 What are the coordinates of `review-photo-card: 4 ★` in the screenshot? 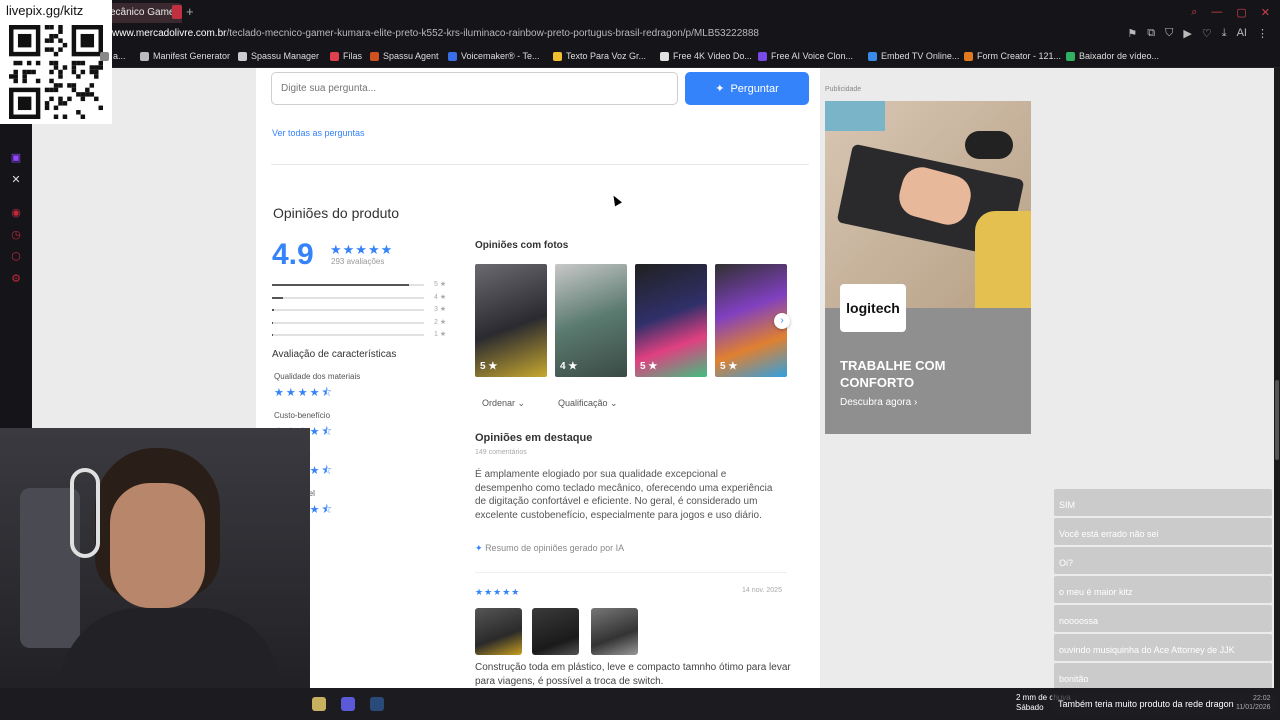 It's located at (591, 320).